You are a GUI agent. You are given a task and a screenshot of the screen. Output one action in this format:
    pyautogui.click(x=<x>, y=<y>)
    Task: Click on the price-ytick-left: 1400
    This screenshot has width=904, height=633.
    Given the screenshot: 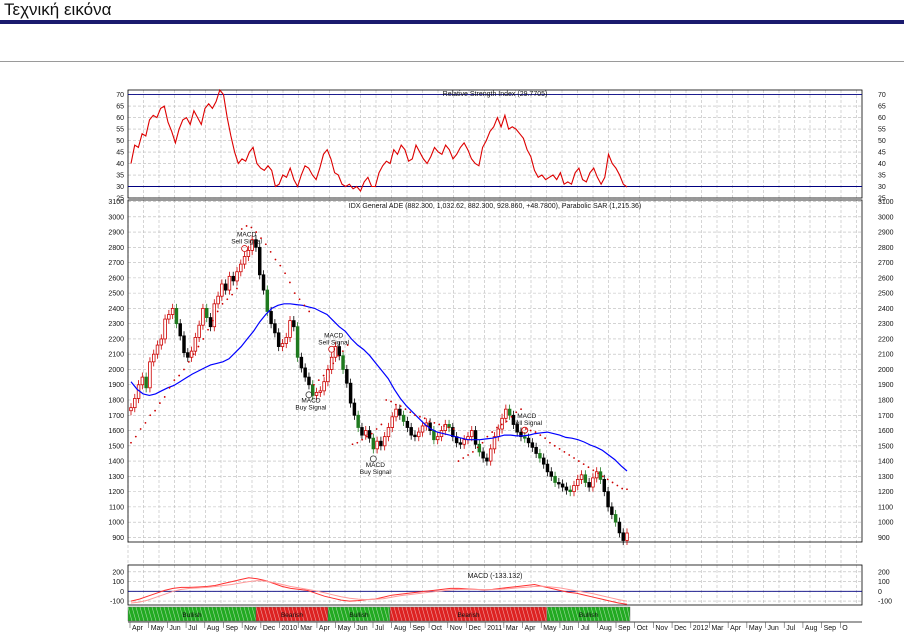 What is the action you would take?
    pyautogui.click(x=116, y=462)
    